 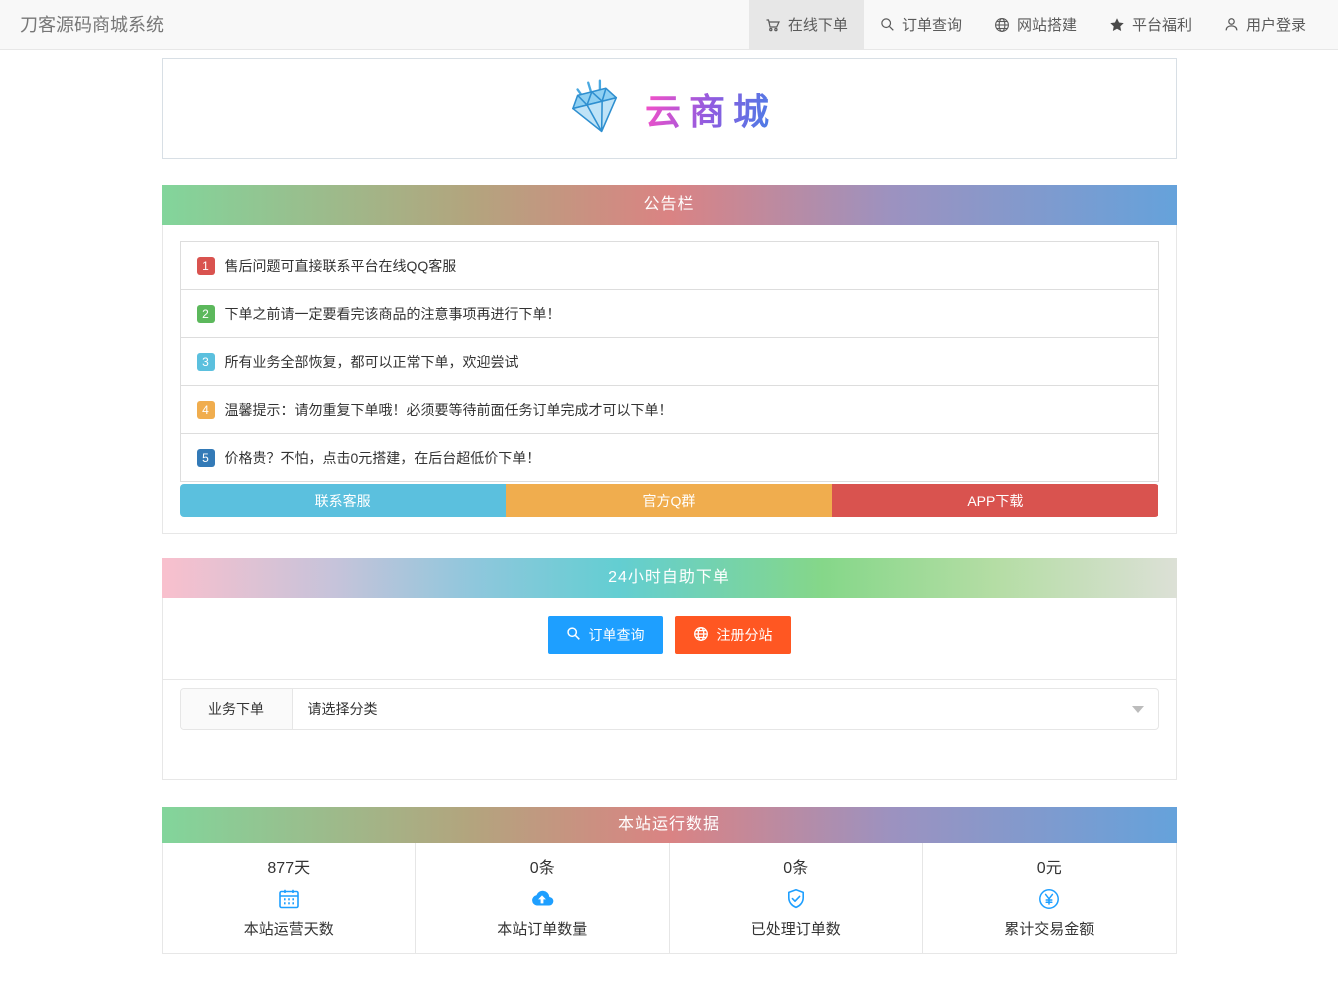 I want to click on notice-item: 4 温馨提示：请勿重复下单哦！必须要等待前面任务订单完成才可以下单！, so click(x=669, y=409).